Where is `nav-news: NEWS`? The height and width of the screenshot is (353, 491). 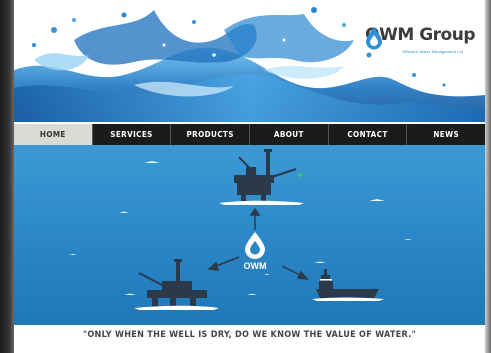 nav-news: NEWS is located at coordinates (446, 134).